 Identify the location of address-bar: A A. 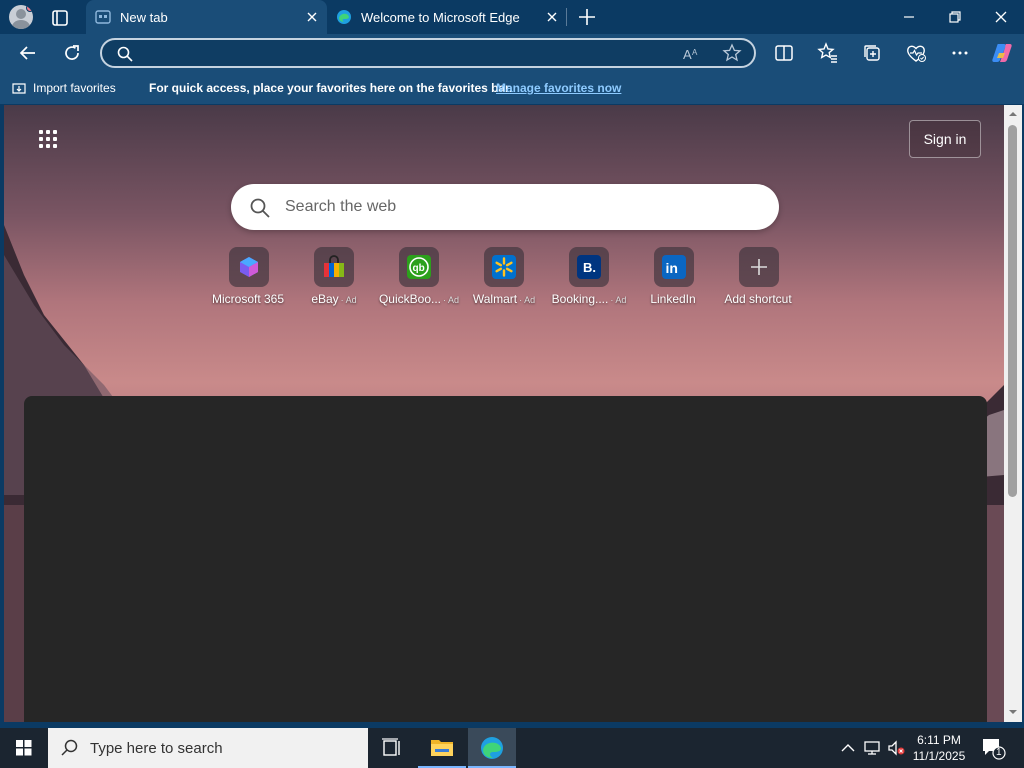
(428, 53).